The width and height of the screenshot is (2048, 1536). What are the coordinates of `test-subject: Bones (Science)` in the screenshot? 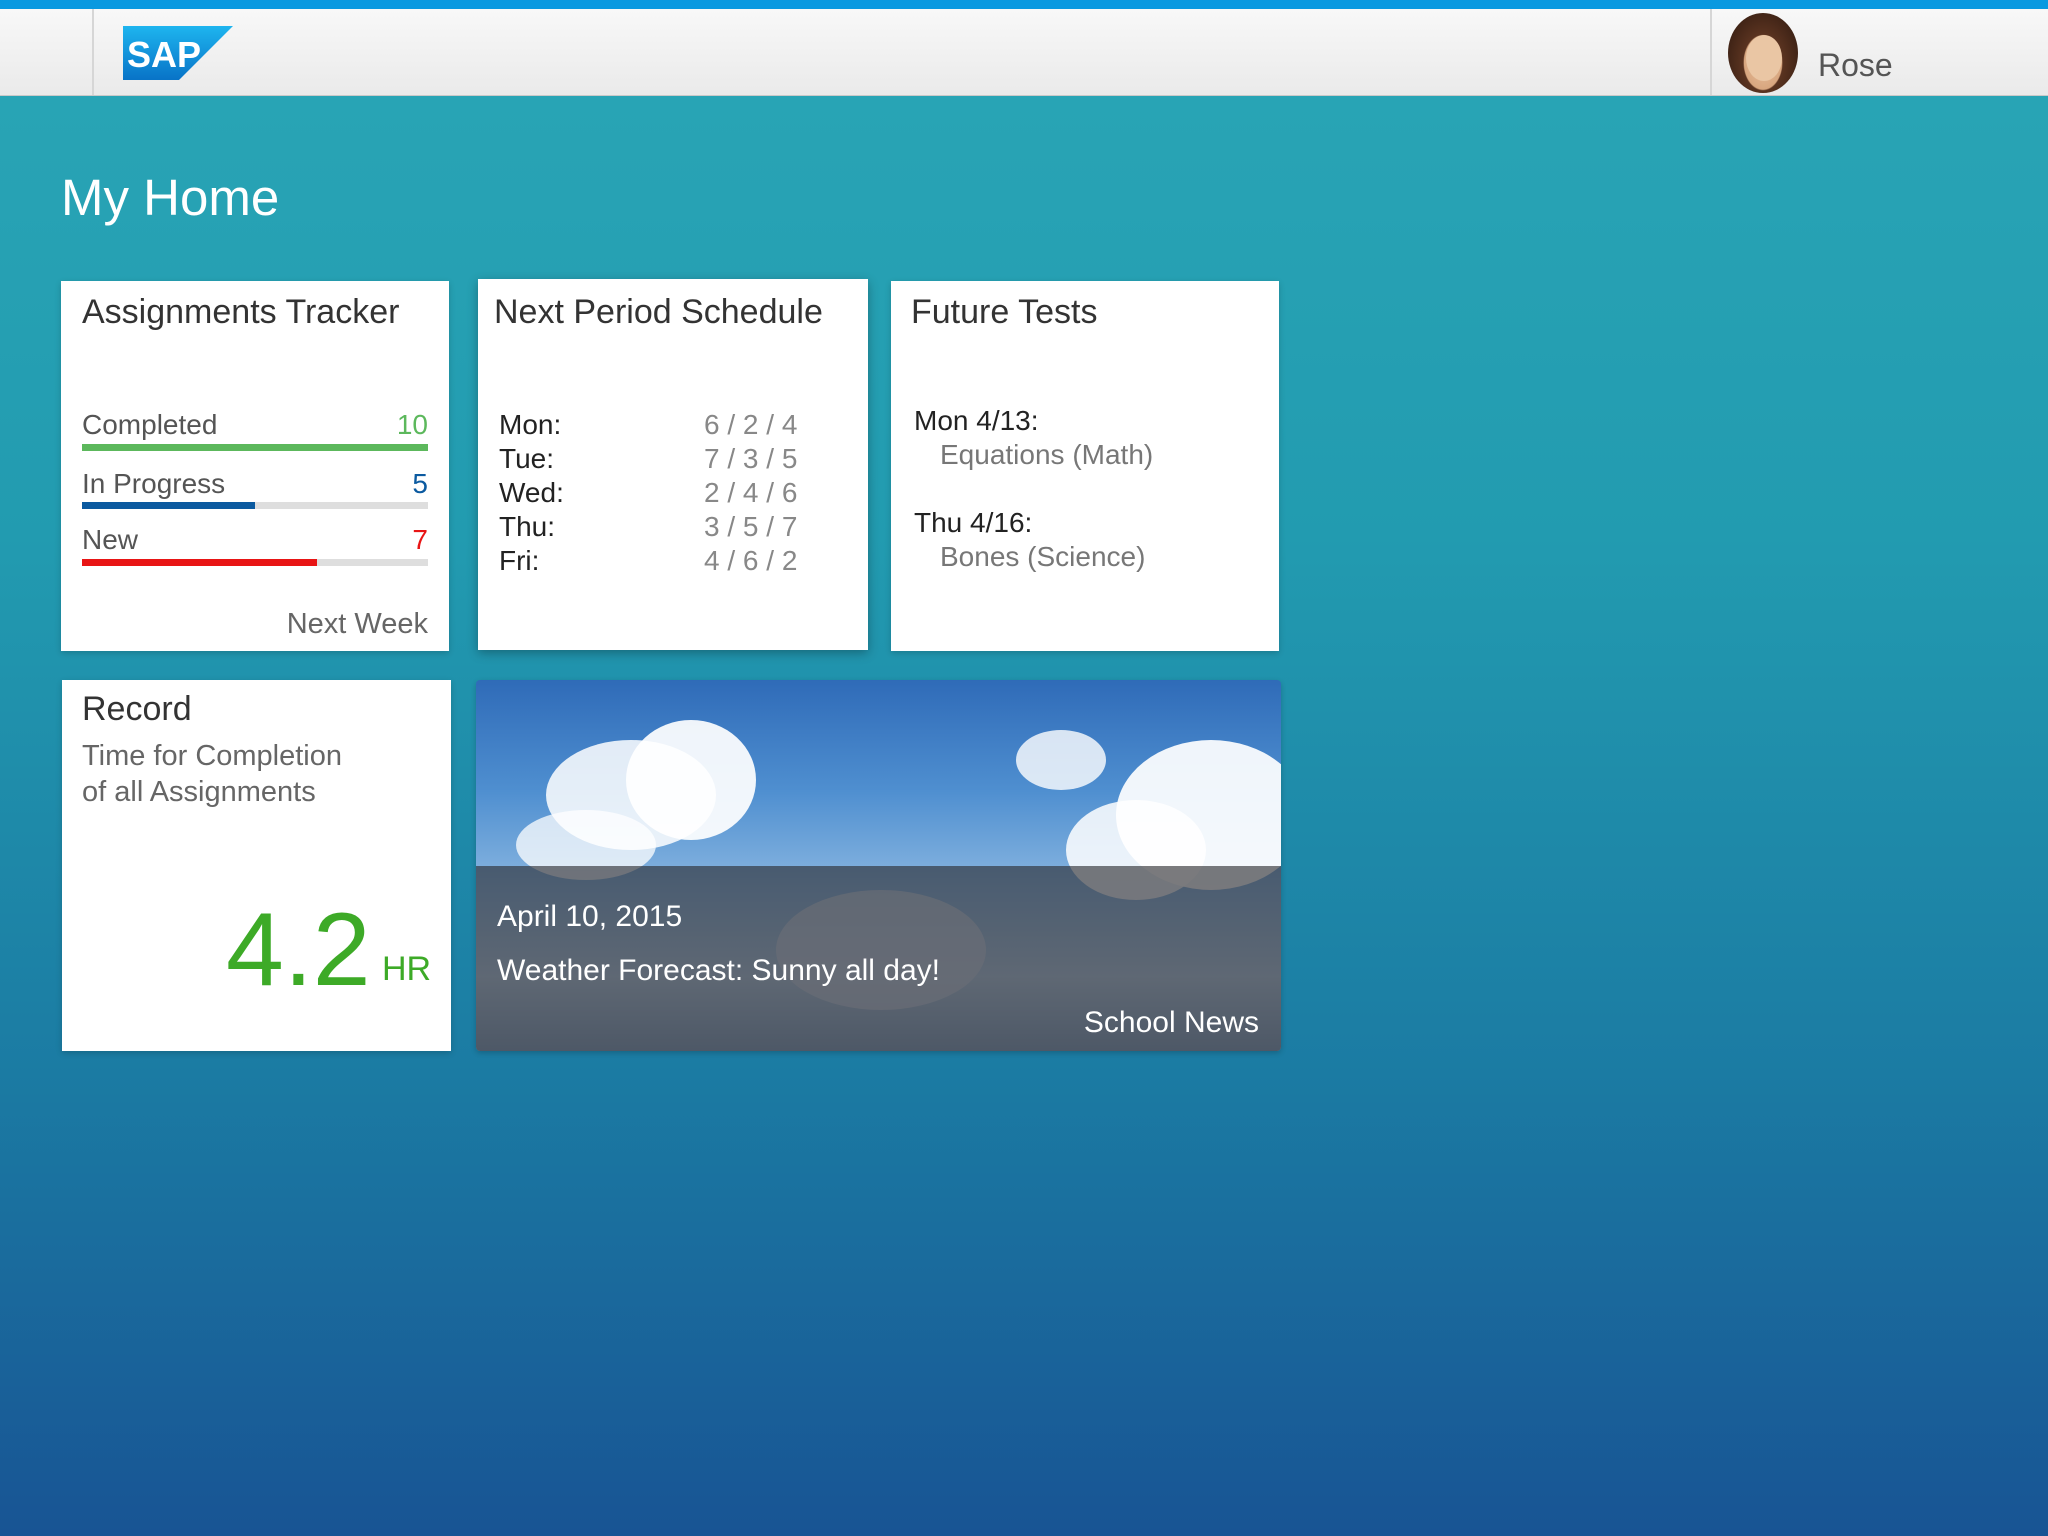 It's located at (1043, 556).